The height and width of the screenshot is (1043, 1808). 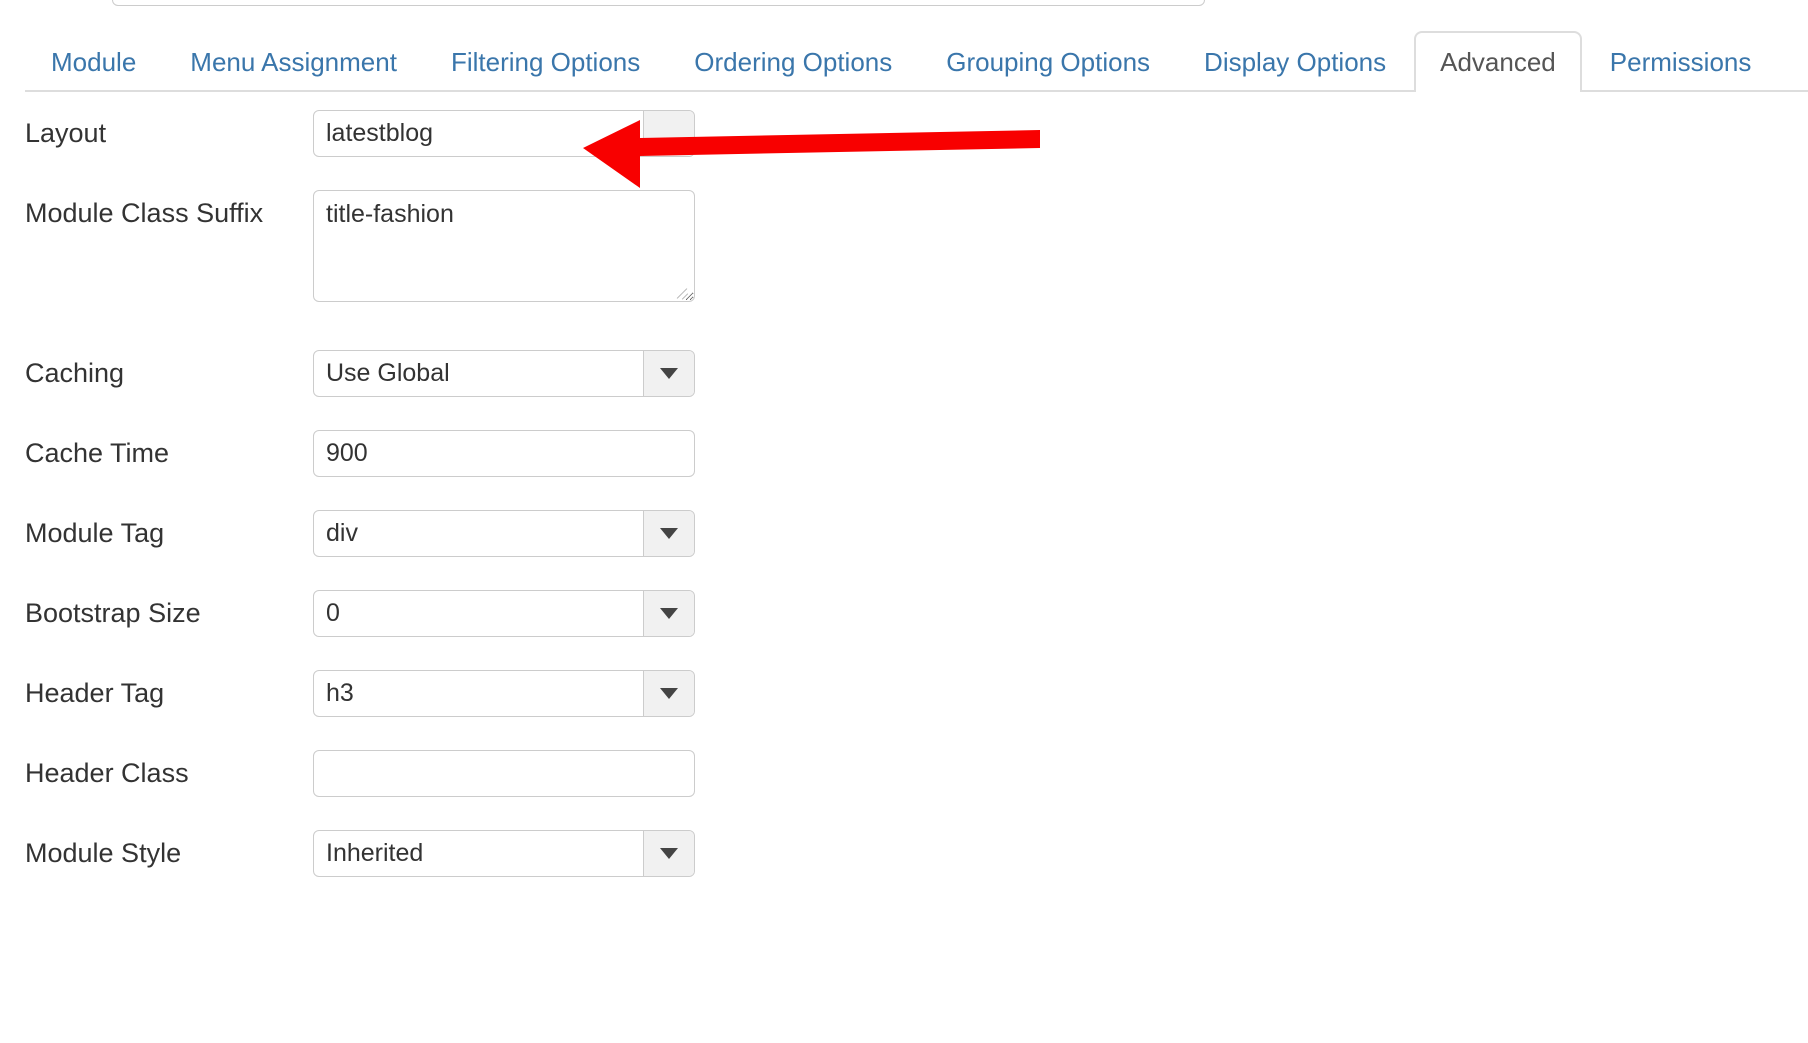 What do you see at coordinates (103, 853) in the screenshot?
I see `label-module-style: Module Style` at bounding box center [103, 853].